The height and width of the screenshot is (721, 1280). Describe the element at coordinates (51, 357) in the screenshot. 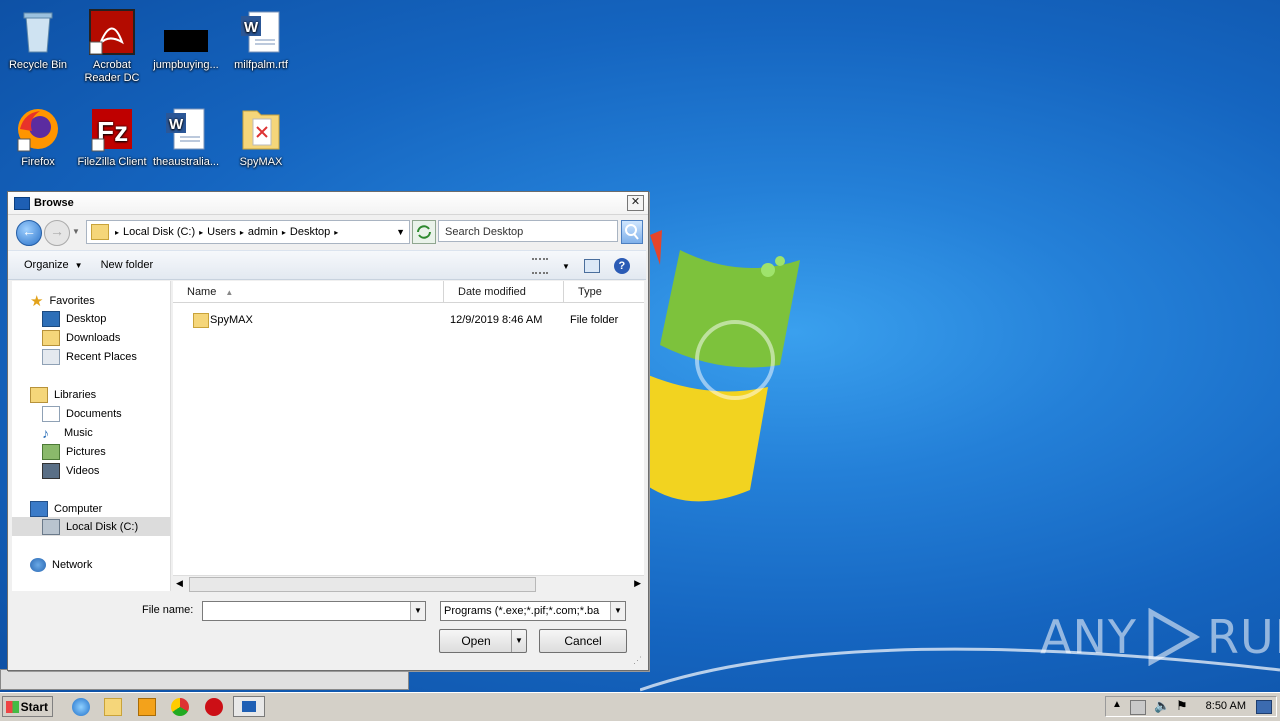

I see `recent-places-icon` at that location.